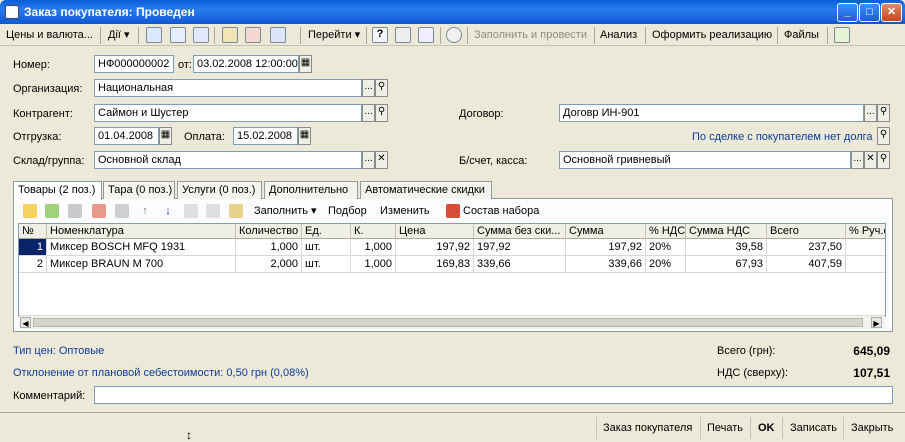  Describe the element at coordinates (806, 264) in the screenshot. I see `total-cell: 407,59` at that location.